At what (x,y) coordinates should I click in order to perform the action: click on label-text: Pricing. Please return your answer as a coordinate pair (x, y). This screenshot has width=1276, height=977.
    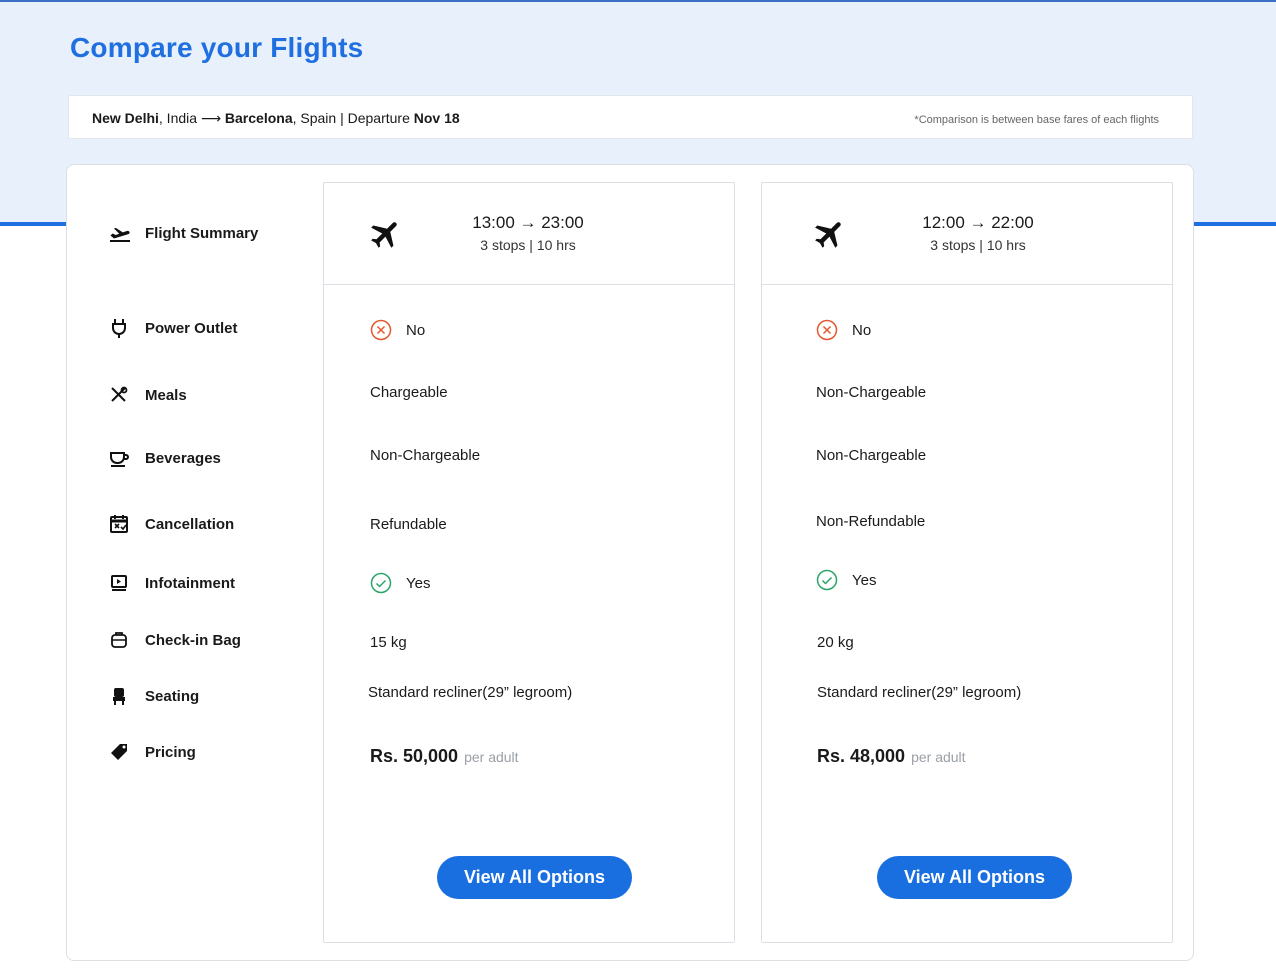
    Looking at the image, I should click on (170, 752).